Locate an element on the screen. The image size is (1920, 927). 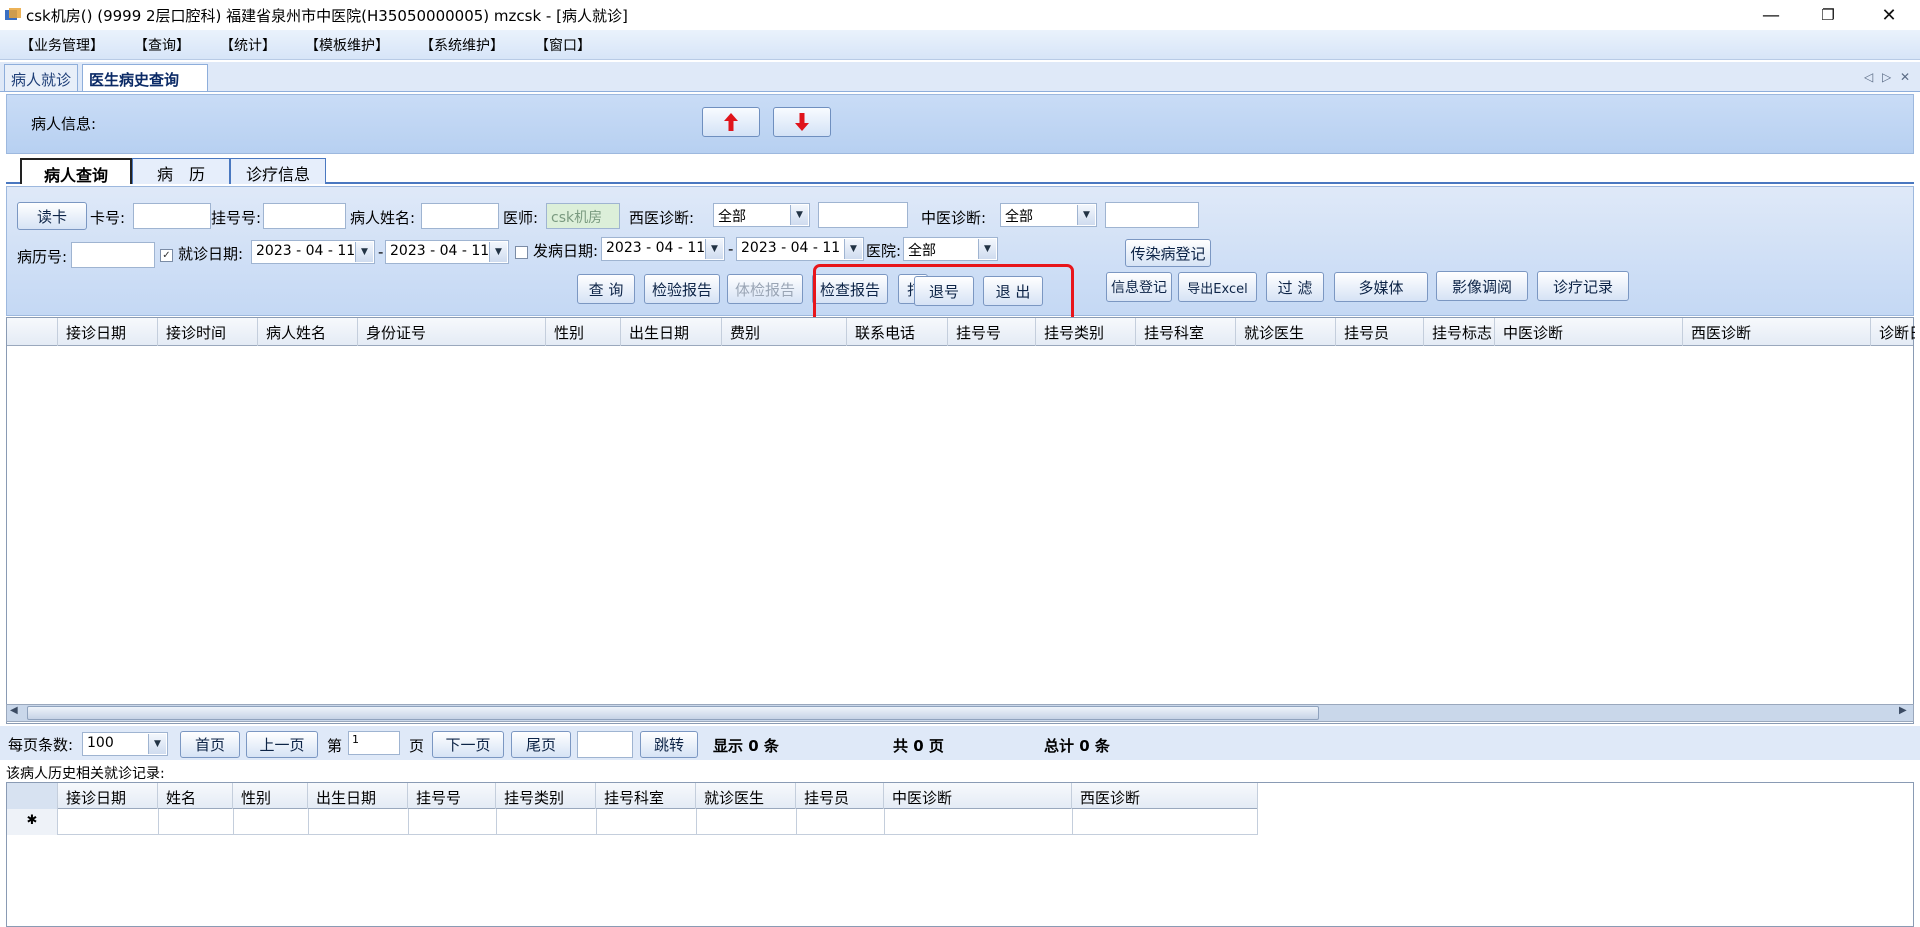
prev-page-button: 上一页 is located at coordinates (282, 744).